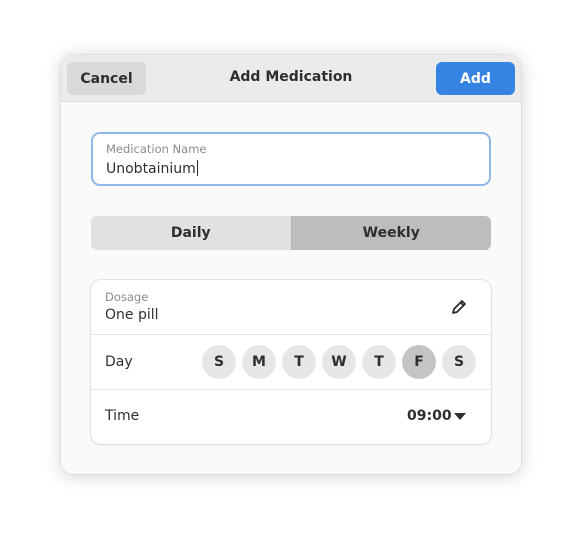 Image resolution: width=582 pixels, height=541 pixels. What do you see at coordinates (459, 362) in the screenshot?
I see `day-button-saturday: S` at bounding box center [459, 362].